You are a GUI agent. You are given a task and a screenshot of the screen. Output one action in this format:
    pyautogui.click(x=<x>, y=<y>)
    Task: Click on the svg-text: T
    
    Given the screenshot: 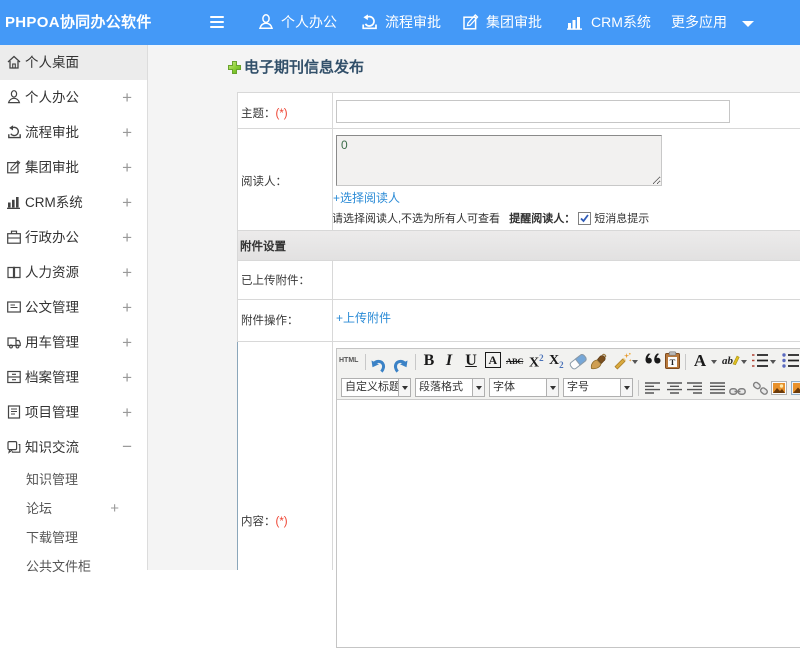 What is the action you would take?
    pyautogui.click(x=673, y=362)
    